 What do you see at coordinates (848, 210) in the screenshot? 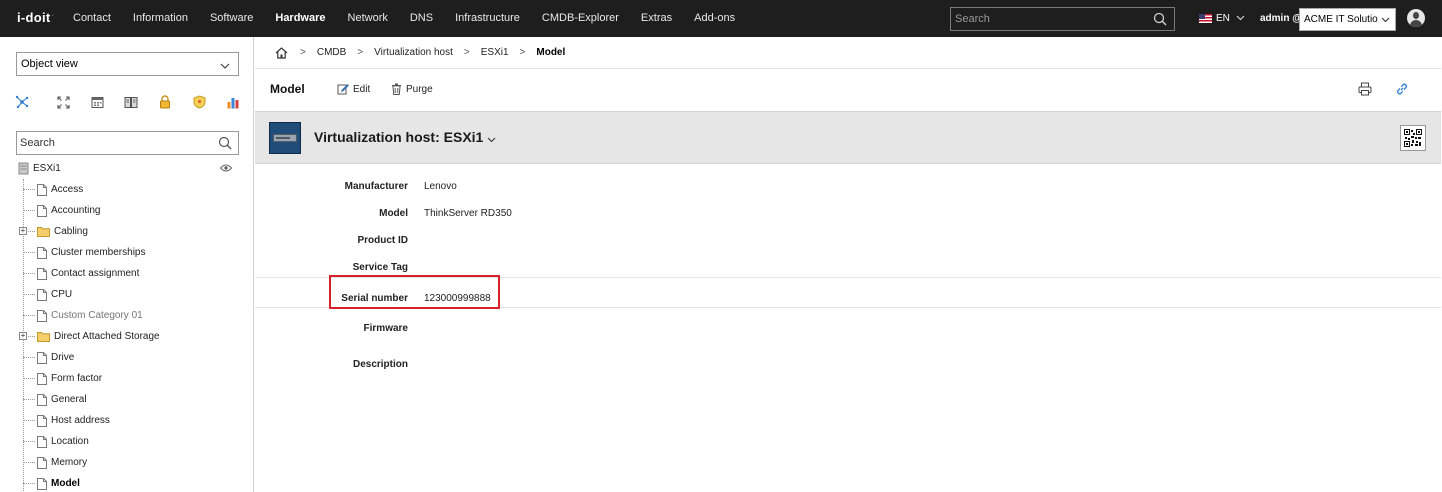
I see `field-model: Model ThinkServer RD350` at bounding box center [848, 210].